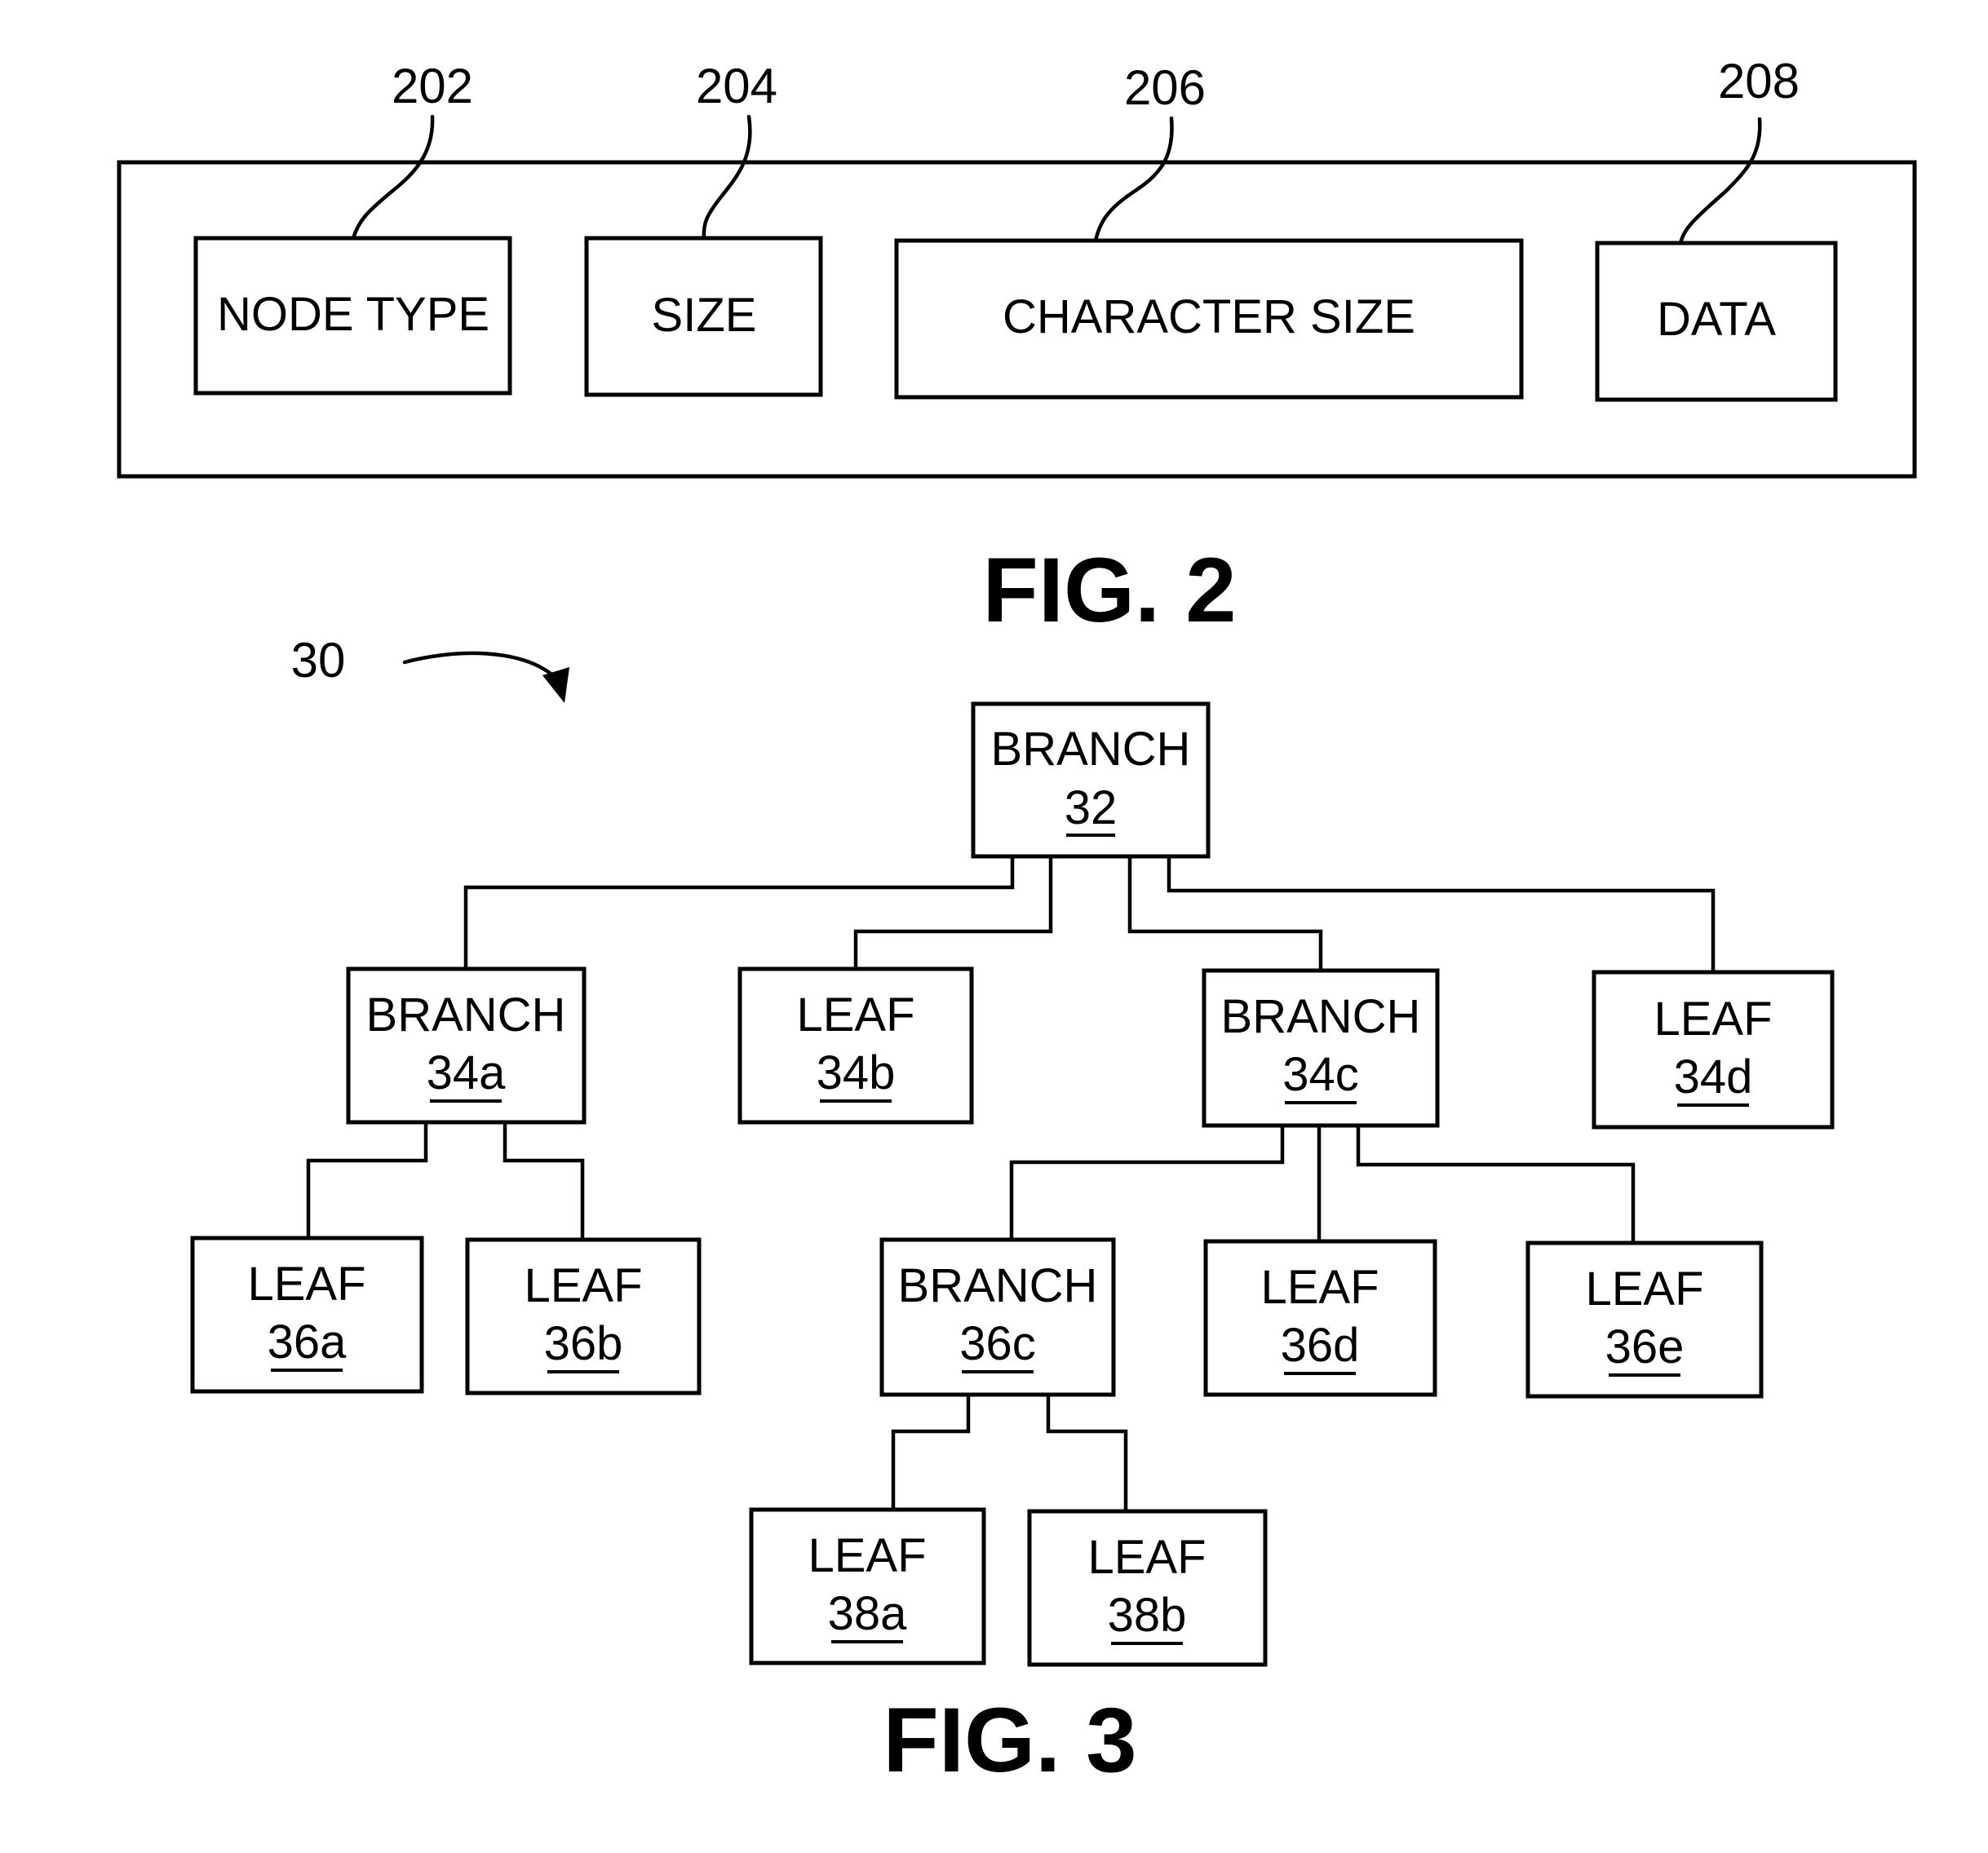 This screenshot has width=1988, height=1853. I want to click on reference-numeral: 202, so click(433, 86).